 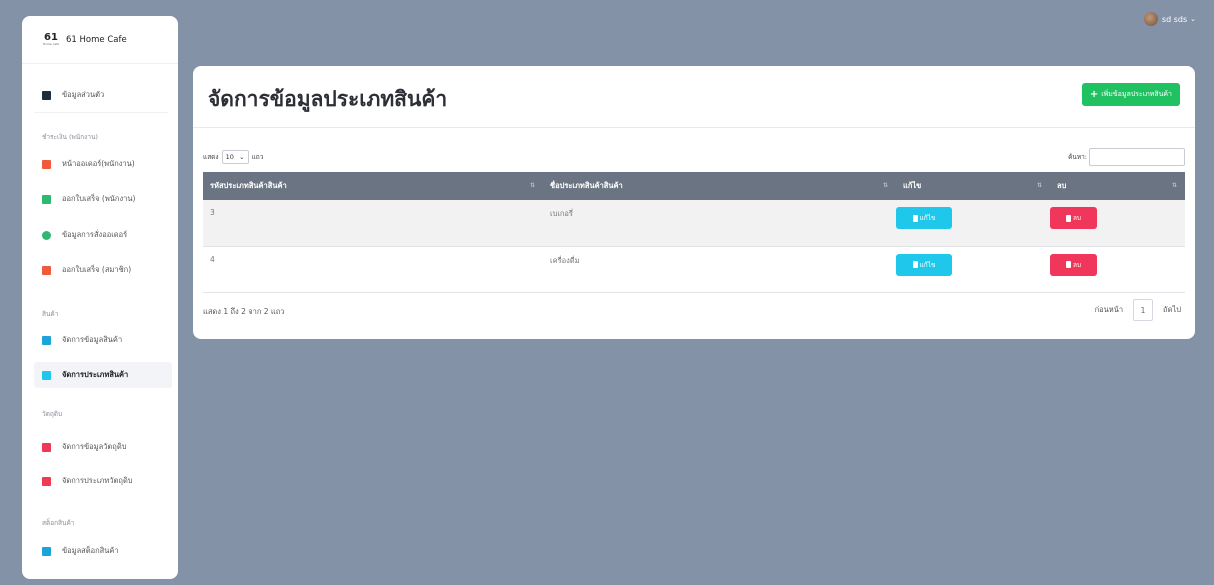 I want to click on length-prefix: แสดง, so click(x=211, y=157).